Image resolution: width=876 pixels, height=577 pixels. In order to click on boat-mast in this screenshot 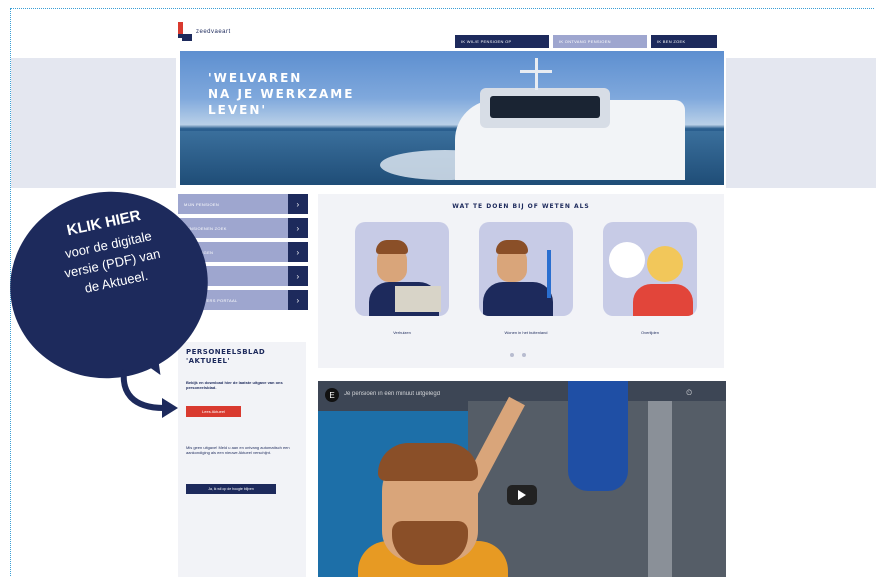, I will do `click(536, 74)`.